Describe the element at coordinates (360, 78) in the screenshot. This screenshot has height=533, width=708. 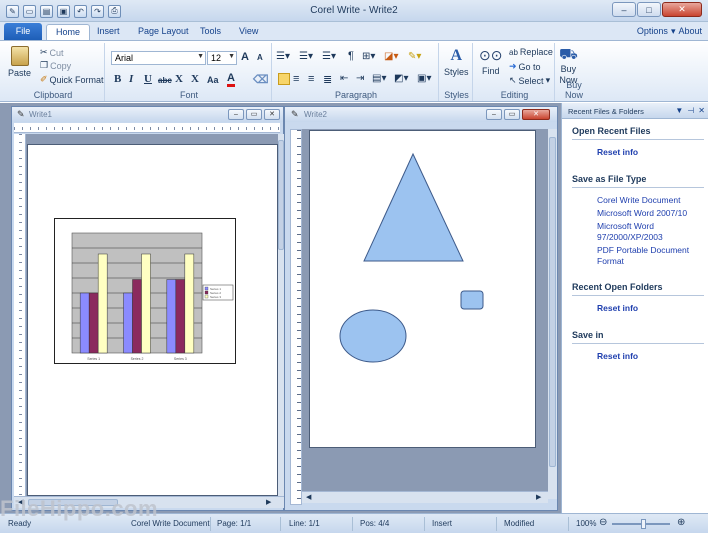
I see `increase-indent-icon: ⇥` at that location.